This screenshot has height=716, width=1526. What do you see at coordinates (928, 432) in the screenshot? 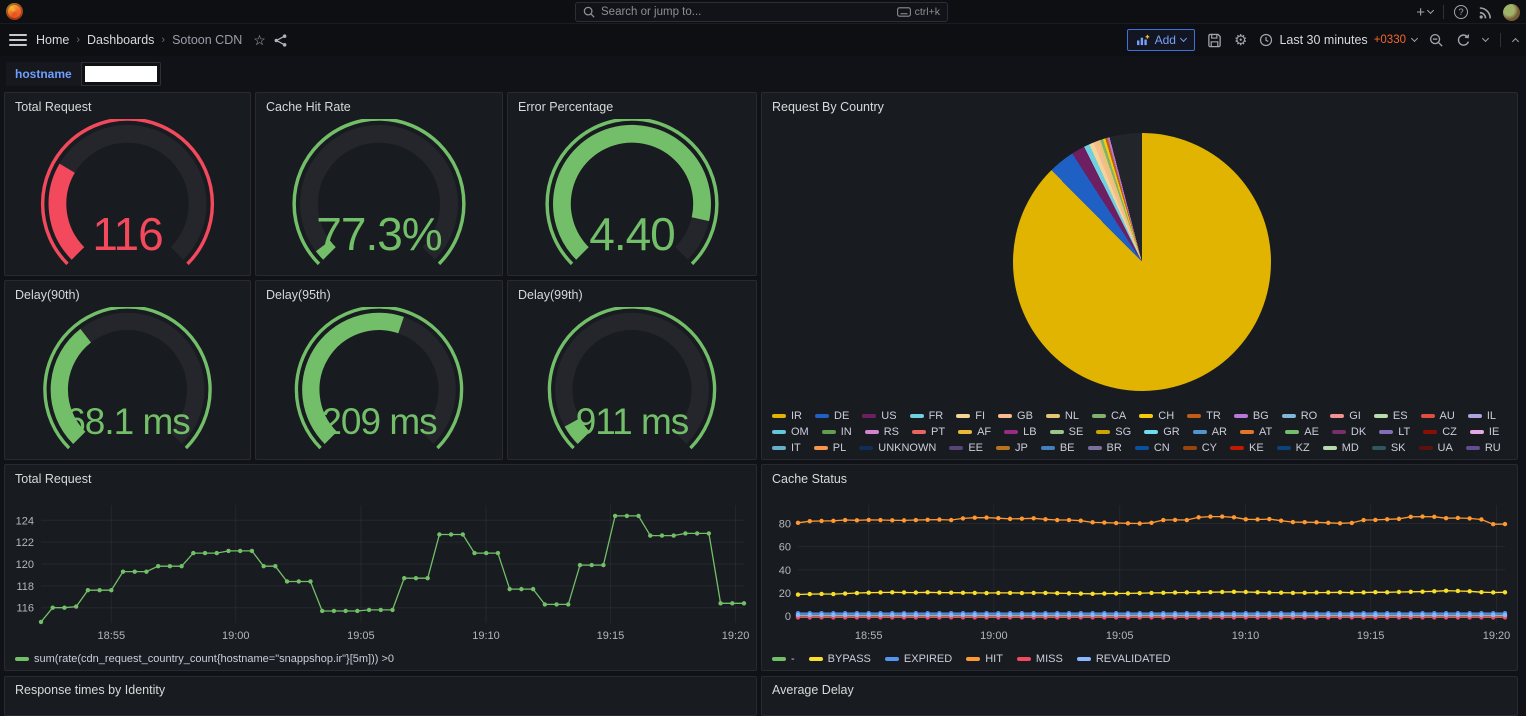
I see `legend-item: PT` at bounding box center [928, 432].